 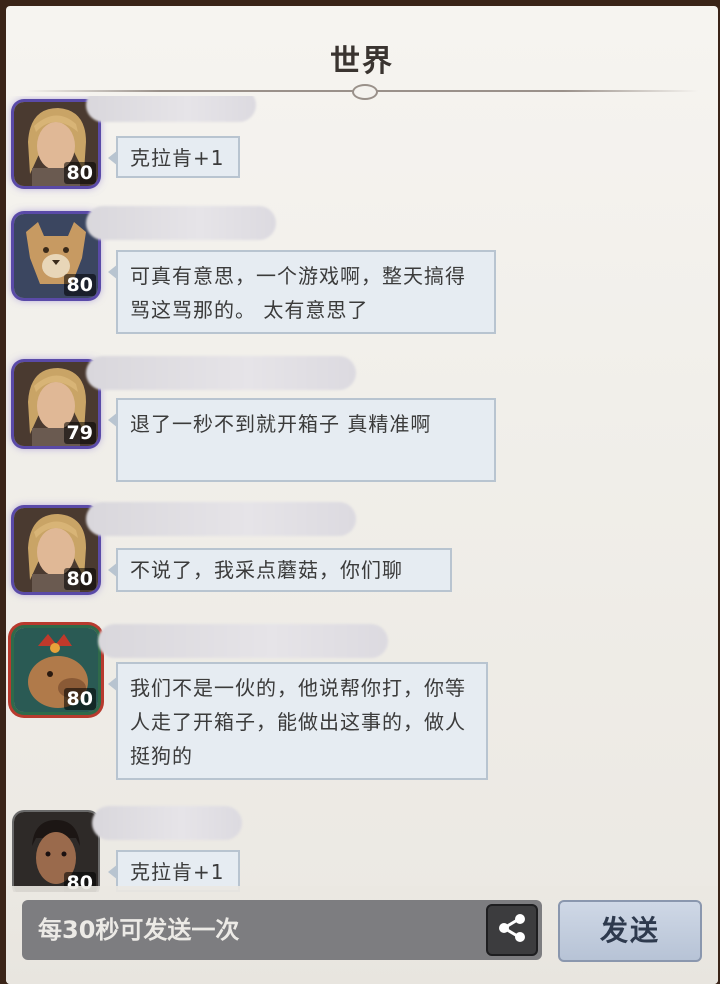 What do you see at coordinates (79, 433) in the screenshot?
I see `level-badge: 79` at bounding box center [79, 433].